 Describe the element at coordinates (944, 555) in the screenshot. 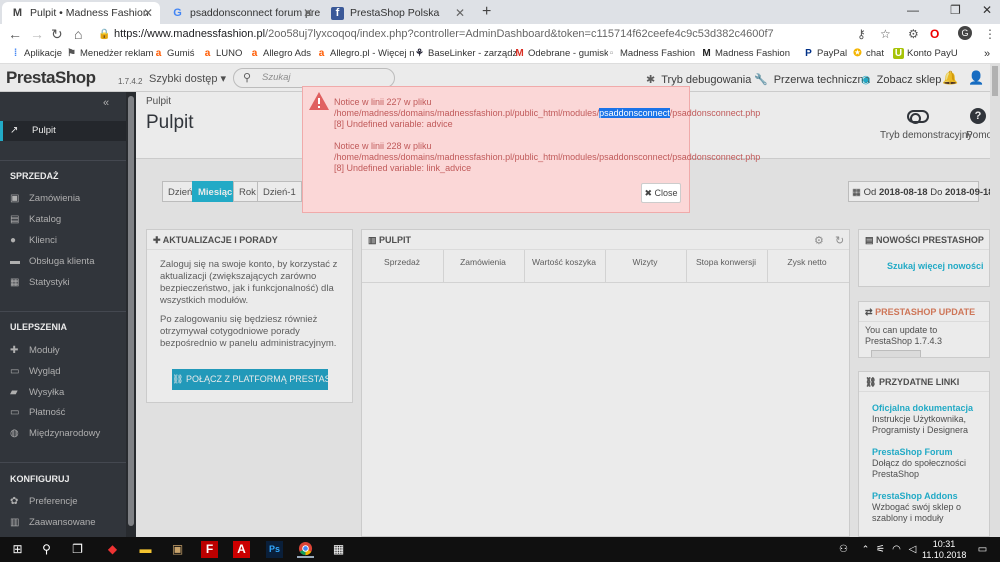

I see `clock-date: 11.10.2018` at that location.